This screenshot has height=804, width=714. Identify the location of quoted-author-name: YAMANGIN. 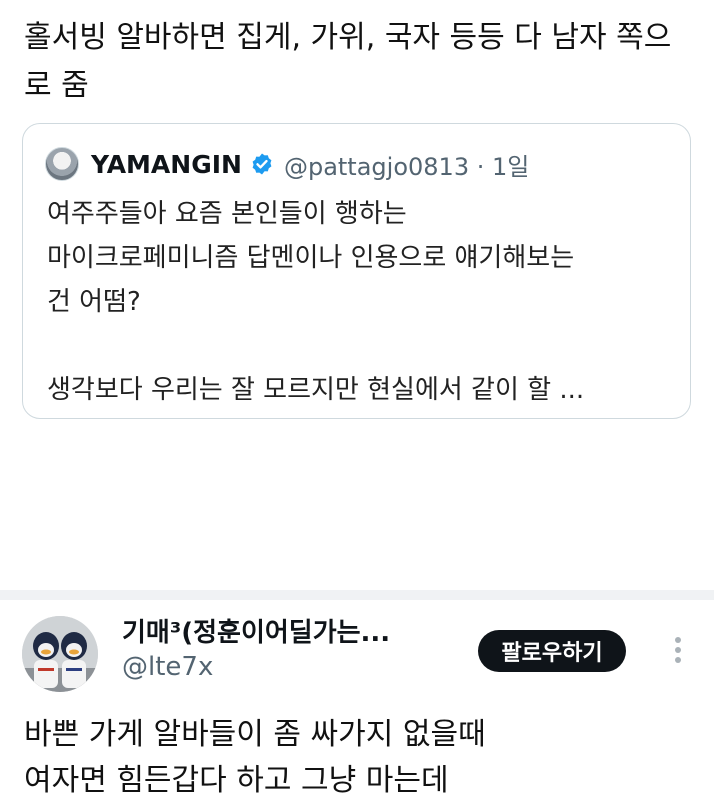
(166, 164).